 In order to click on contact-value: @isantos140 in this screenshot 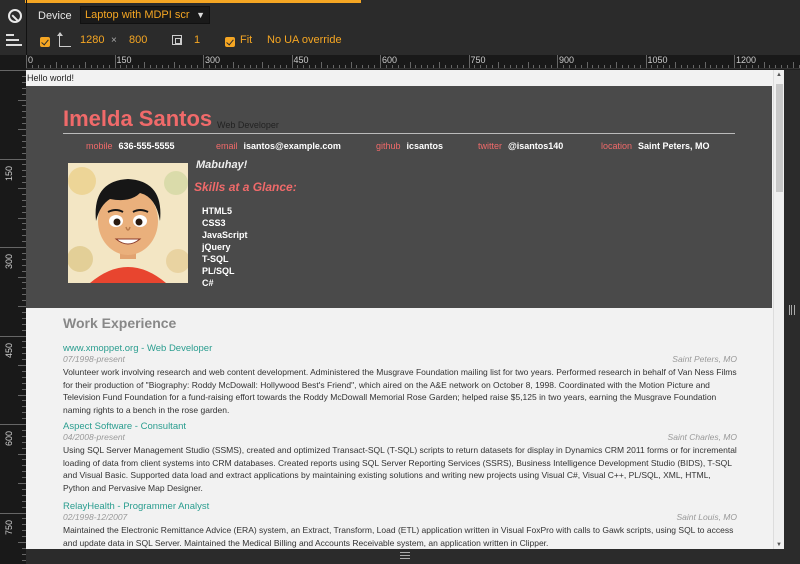, I will do `click(535, 146)`.